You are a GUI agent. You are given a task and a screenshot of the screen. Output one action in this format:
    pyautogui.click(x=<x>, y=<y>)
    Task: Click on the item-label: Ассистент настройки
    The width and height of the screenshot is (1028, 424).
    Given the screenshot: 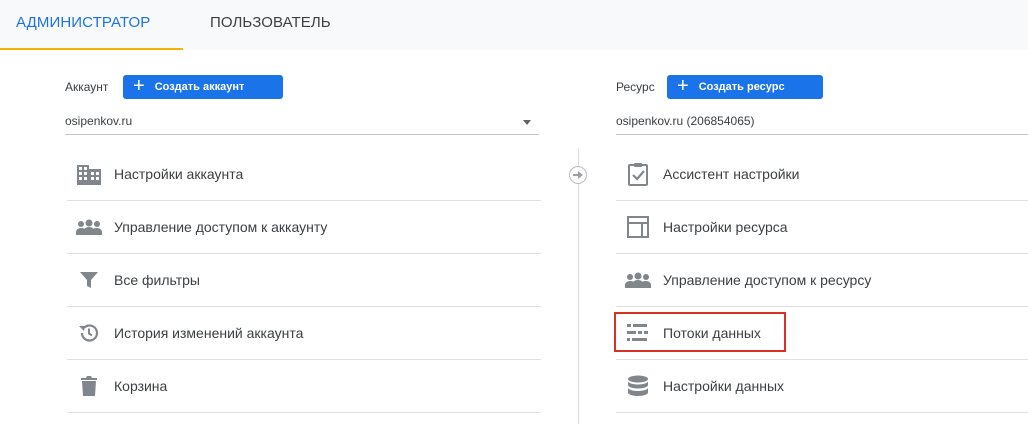 What is the action you would take?
    pyautogui.click(x=731, y=174)
    